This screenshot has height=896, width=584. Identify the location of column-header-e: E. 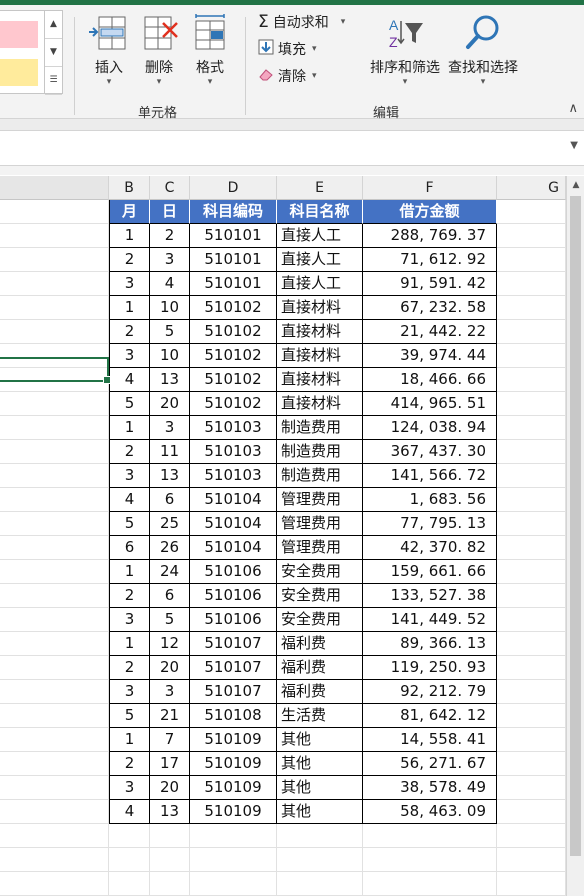
(320, 188).